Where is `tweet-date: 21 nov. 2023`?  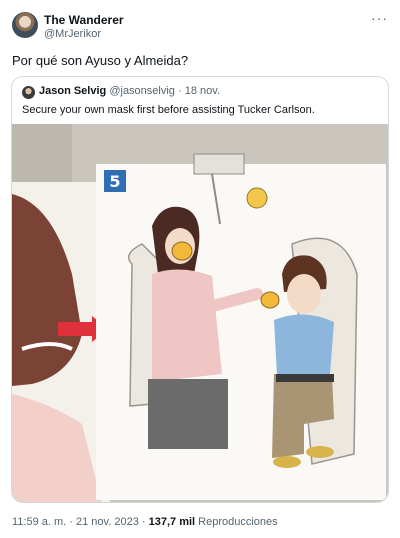 tweet-date: 21 nov. 2023 is located at coordinates (107, 522).